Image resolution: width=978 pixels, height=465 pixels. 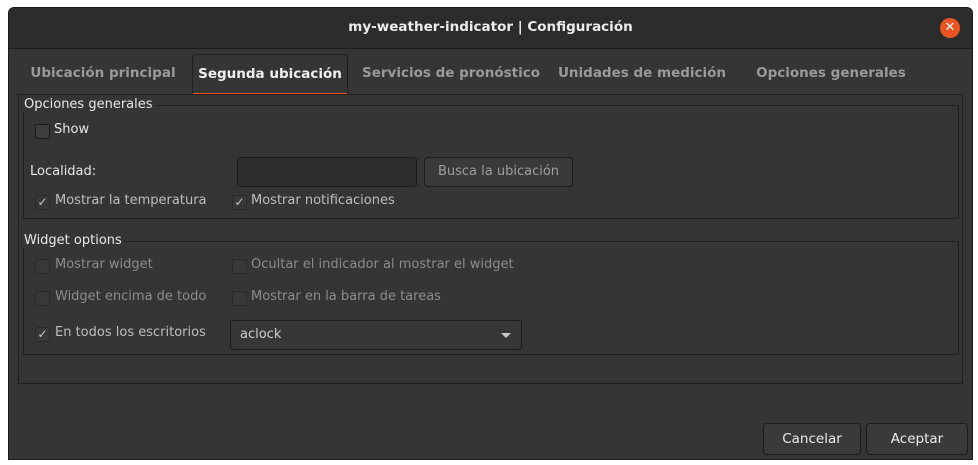 What do you see at coordinates (642, 73) in the screenshot?
I see `tab-units: Unidades de medición` at bounding box center [642, 73].